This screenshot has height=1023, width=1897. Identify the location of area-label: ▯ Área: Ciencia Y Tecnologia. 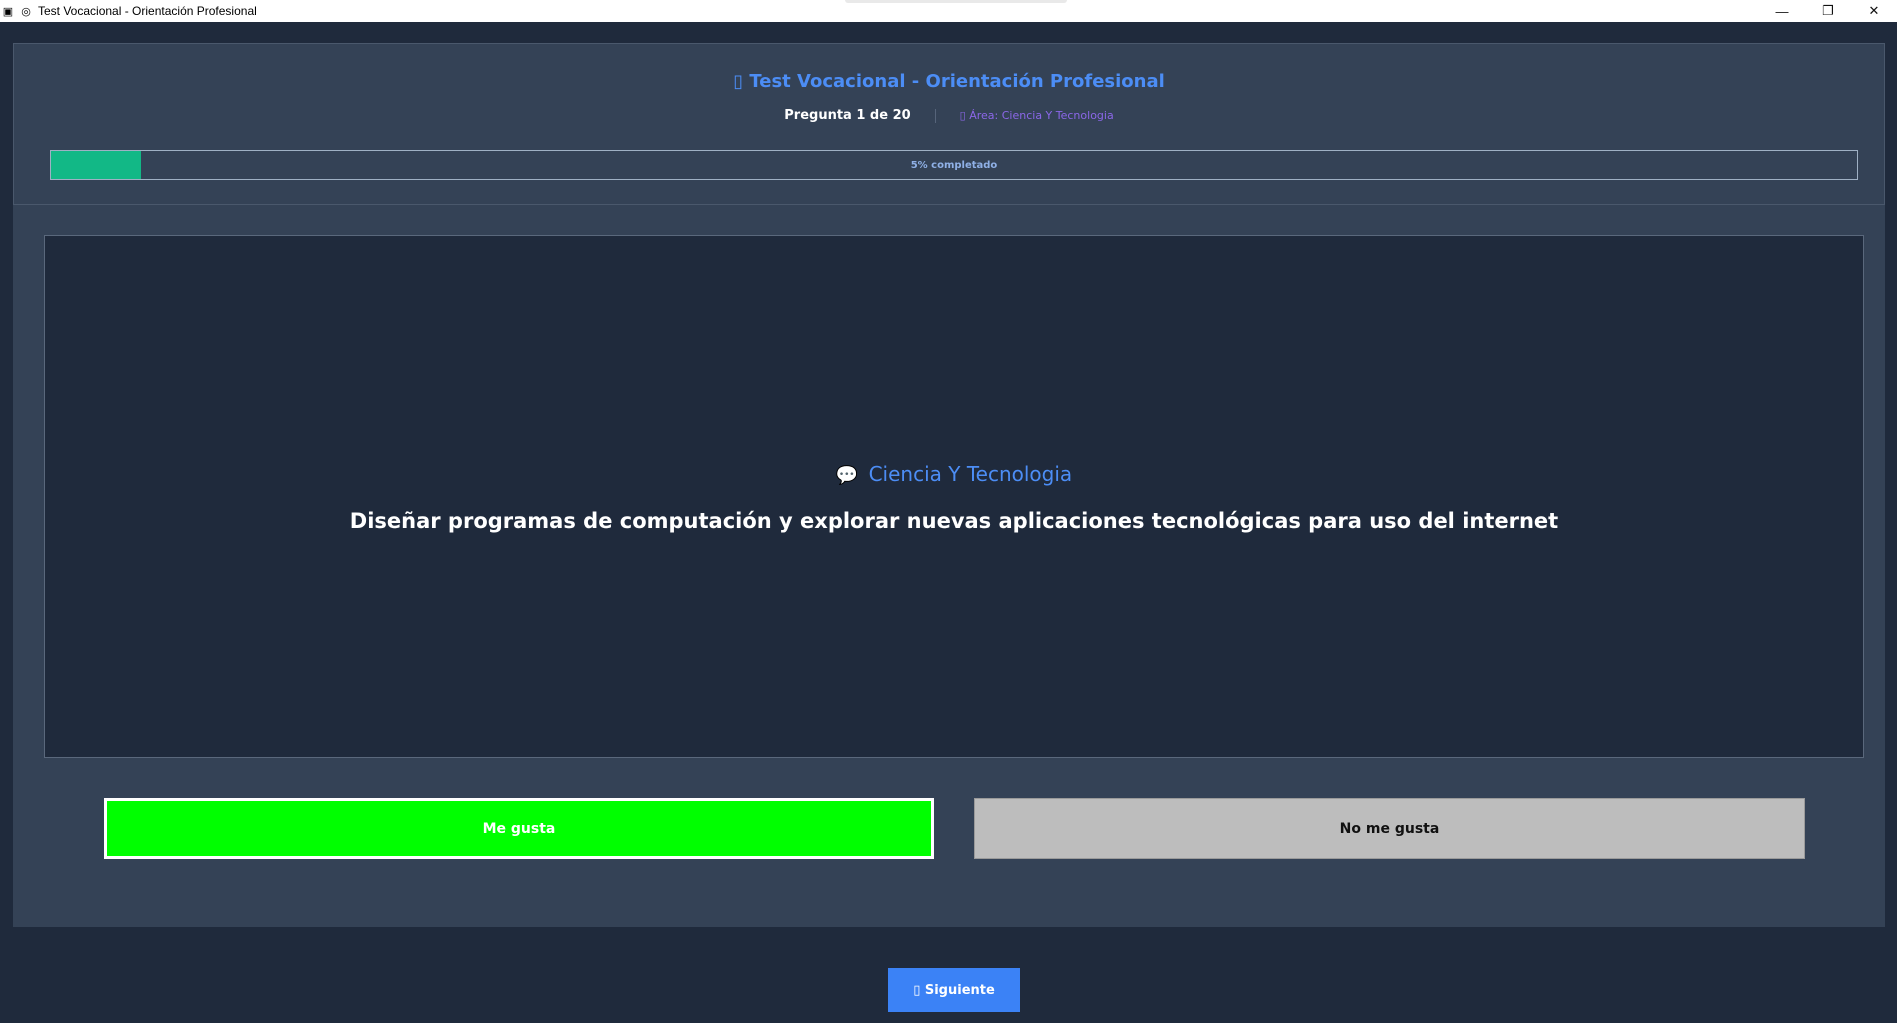
(1036, 115).